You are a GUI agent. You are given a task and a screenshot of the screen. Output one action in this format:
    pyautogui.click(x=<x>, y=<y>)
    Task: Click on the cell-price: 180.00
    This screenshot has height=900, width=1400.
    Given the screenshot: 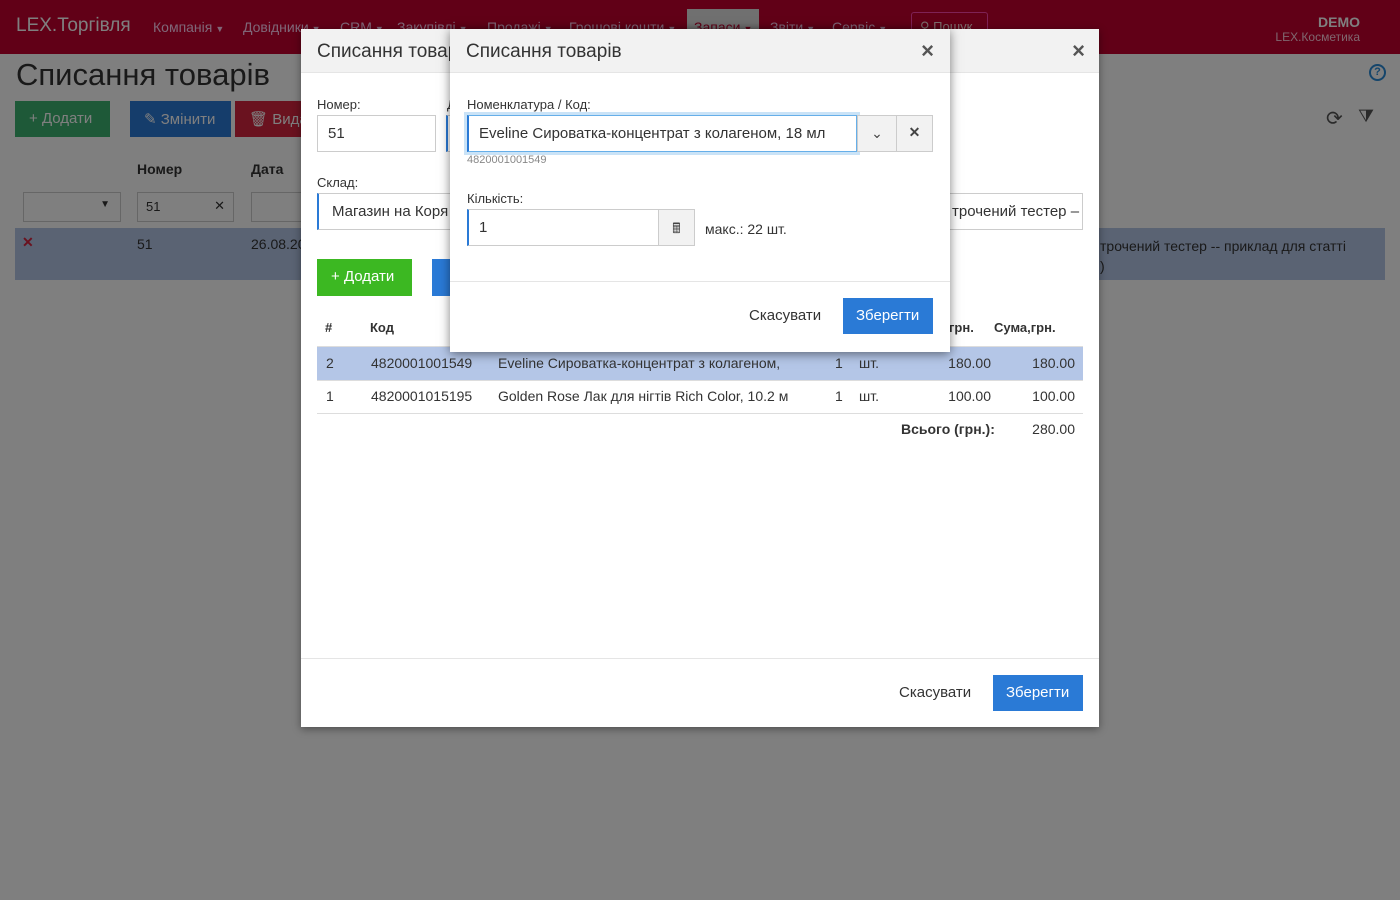 What is the action you would take?
    pyautogui.click(x=969, y=363)
    